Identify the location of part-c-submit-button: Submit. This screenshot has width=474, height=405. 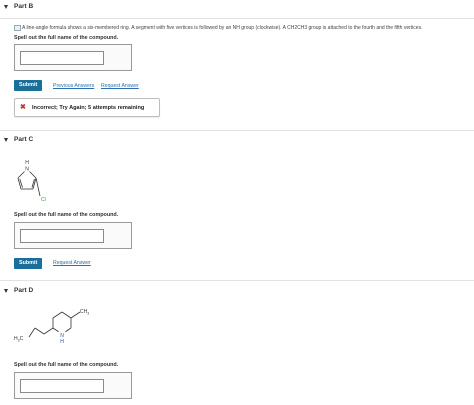
(28, 263).